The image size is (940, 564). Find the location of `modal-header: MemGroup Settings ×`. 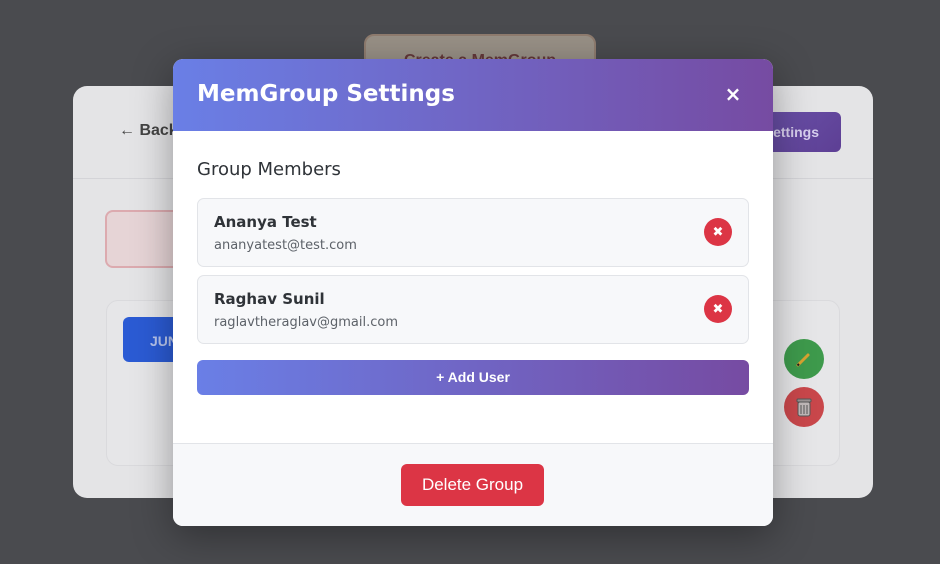

modal-header: MemGroup Settings × is located at coordinates (473, 95).